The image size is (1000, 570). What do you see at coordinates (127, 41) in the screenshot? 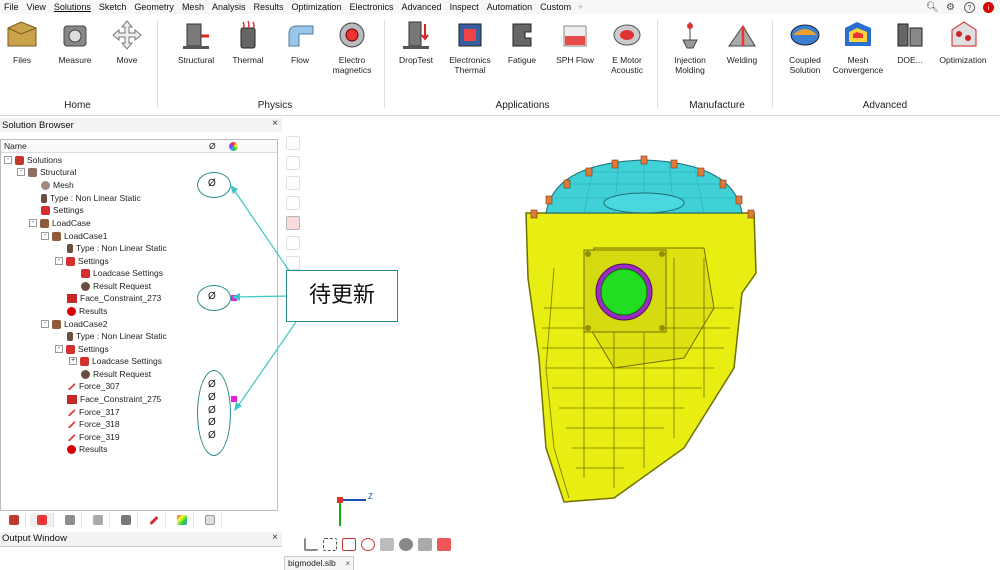
I see `move-button: Move` at bounding box center [127, 41].